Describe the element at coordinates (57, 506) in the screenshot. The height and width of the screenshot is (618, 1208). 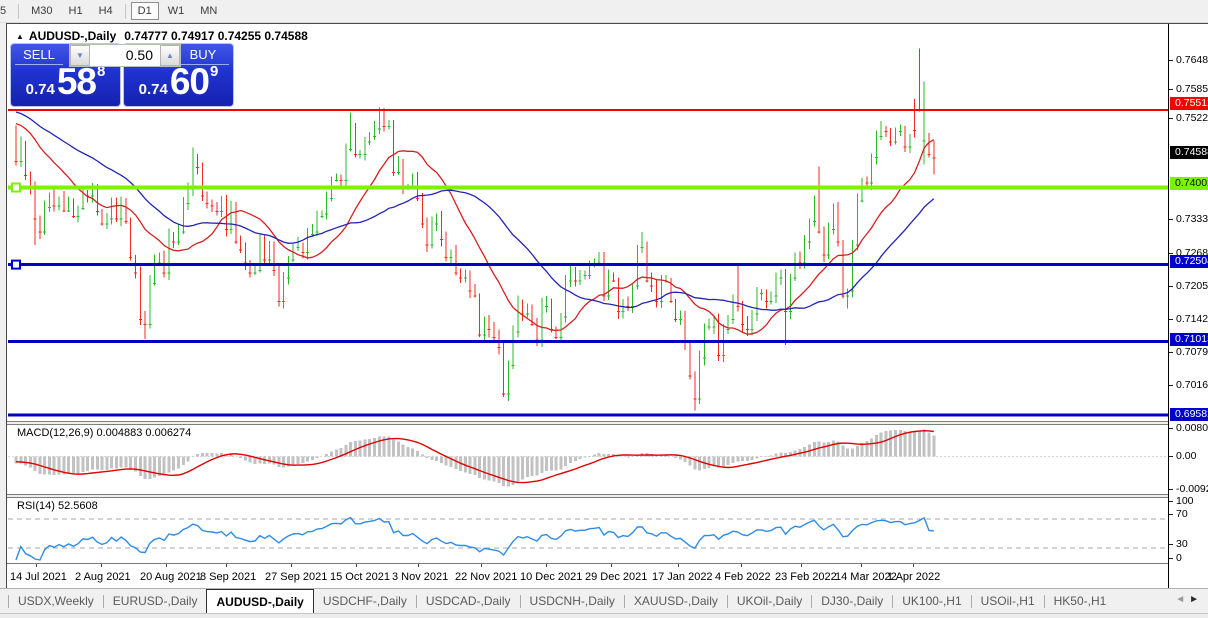
I see `rsi-indicator-label: RSI(14) 52.5608` at that location.